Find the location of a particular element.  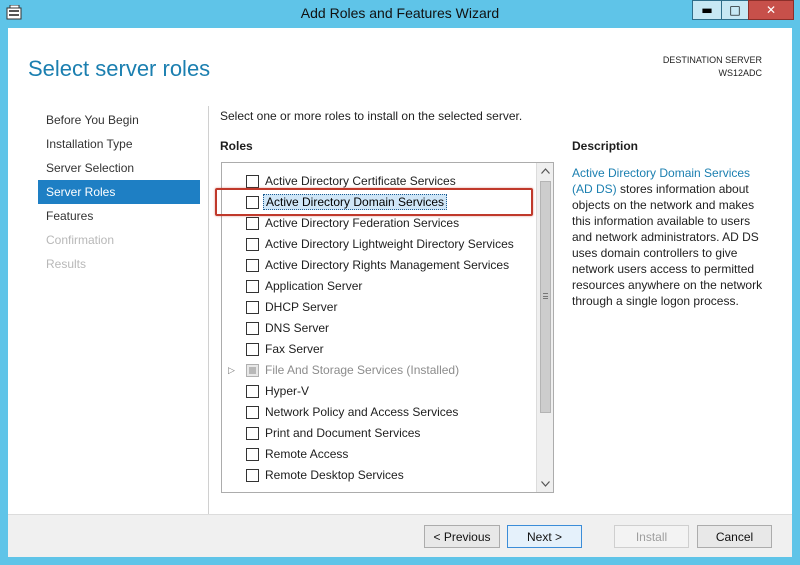

nav-item-server-selection: Server Selection is located at coordinates (119, 168).